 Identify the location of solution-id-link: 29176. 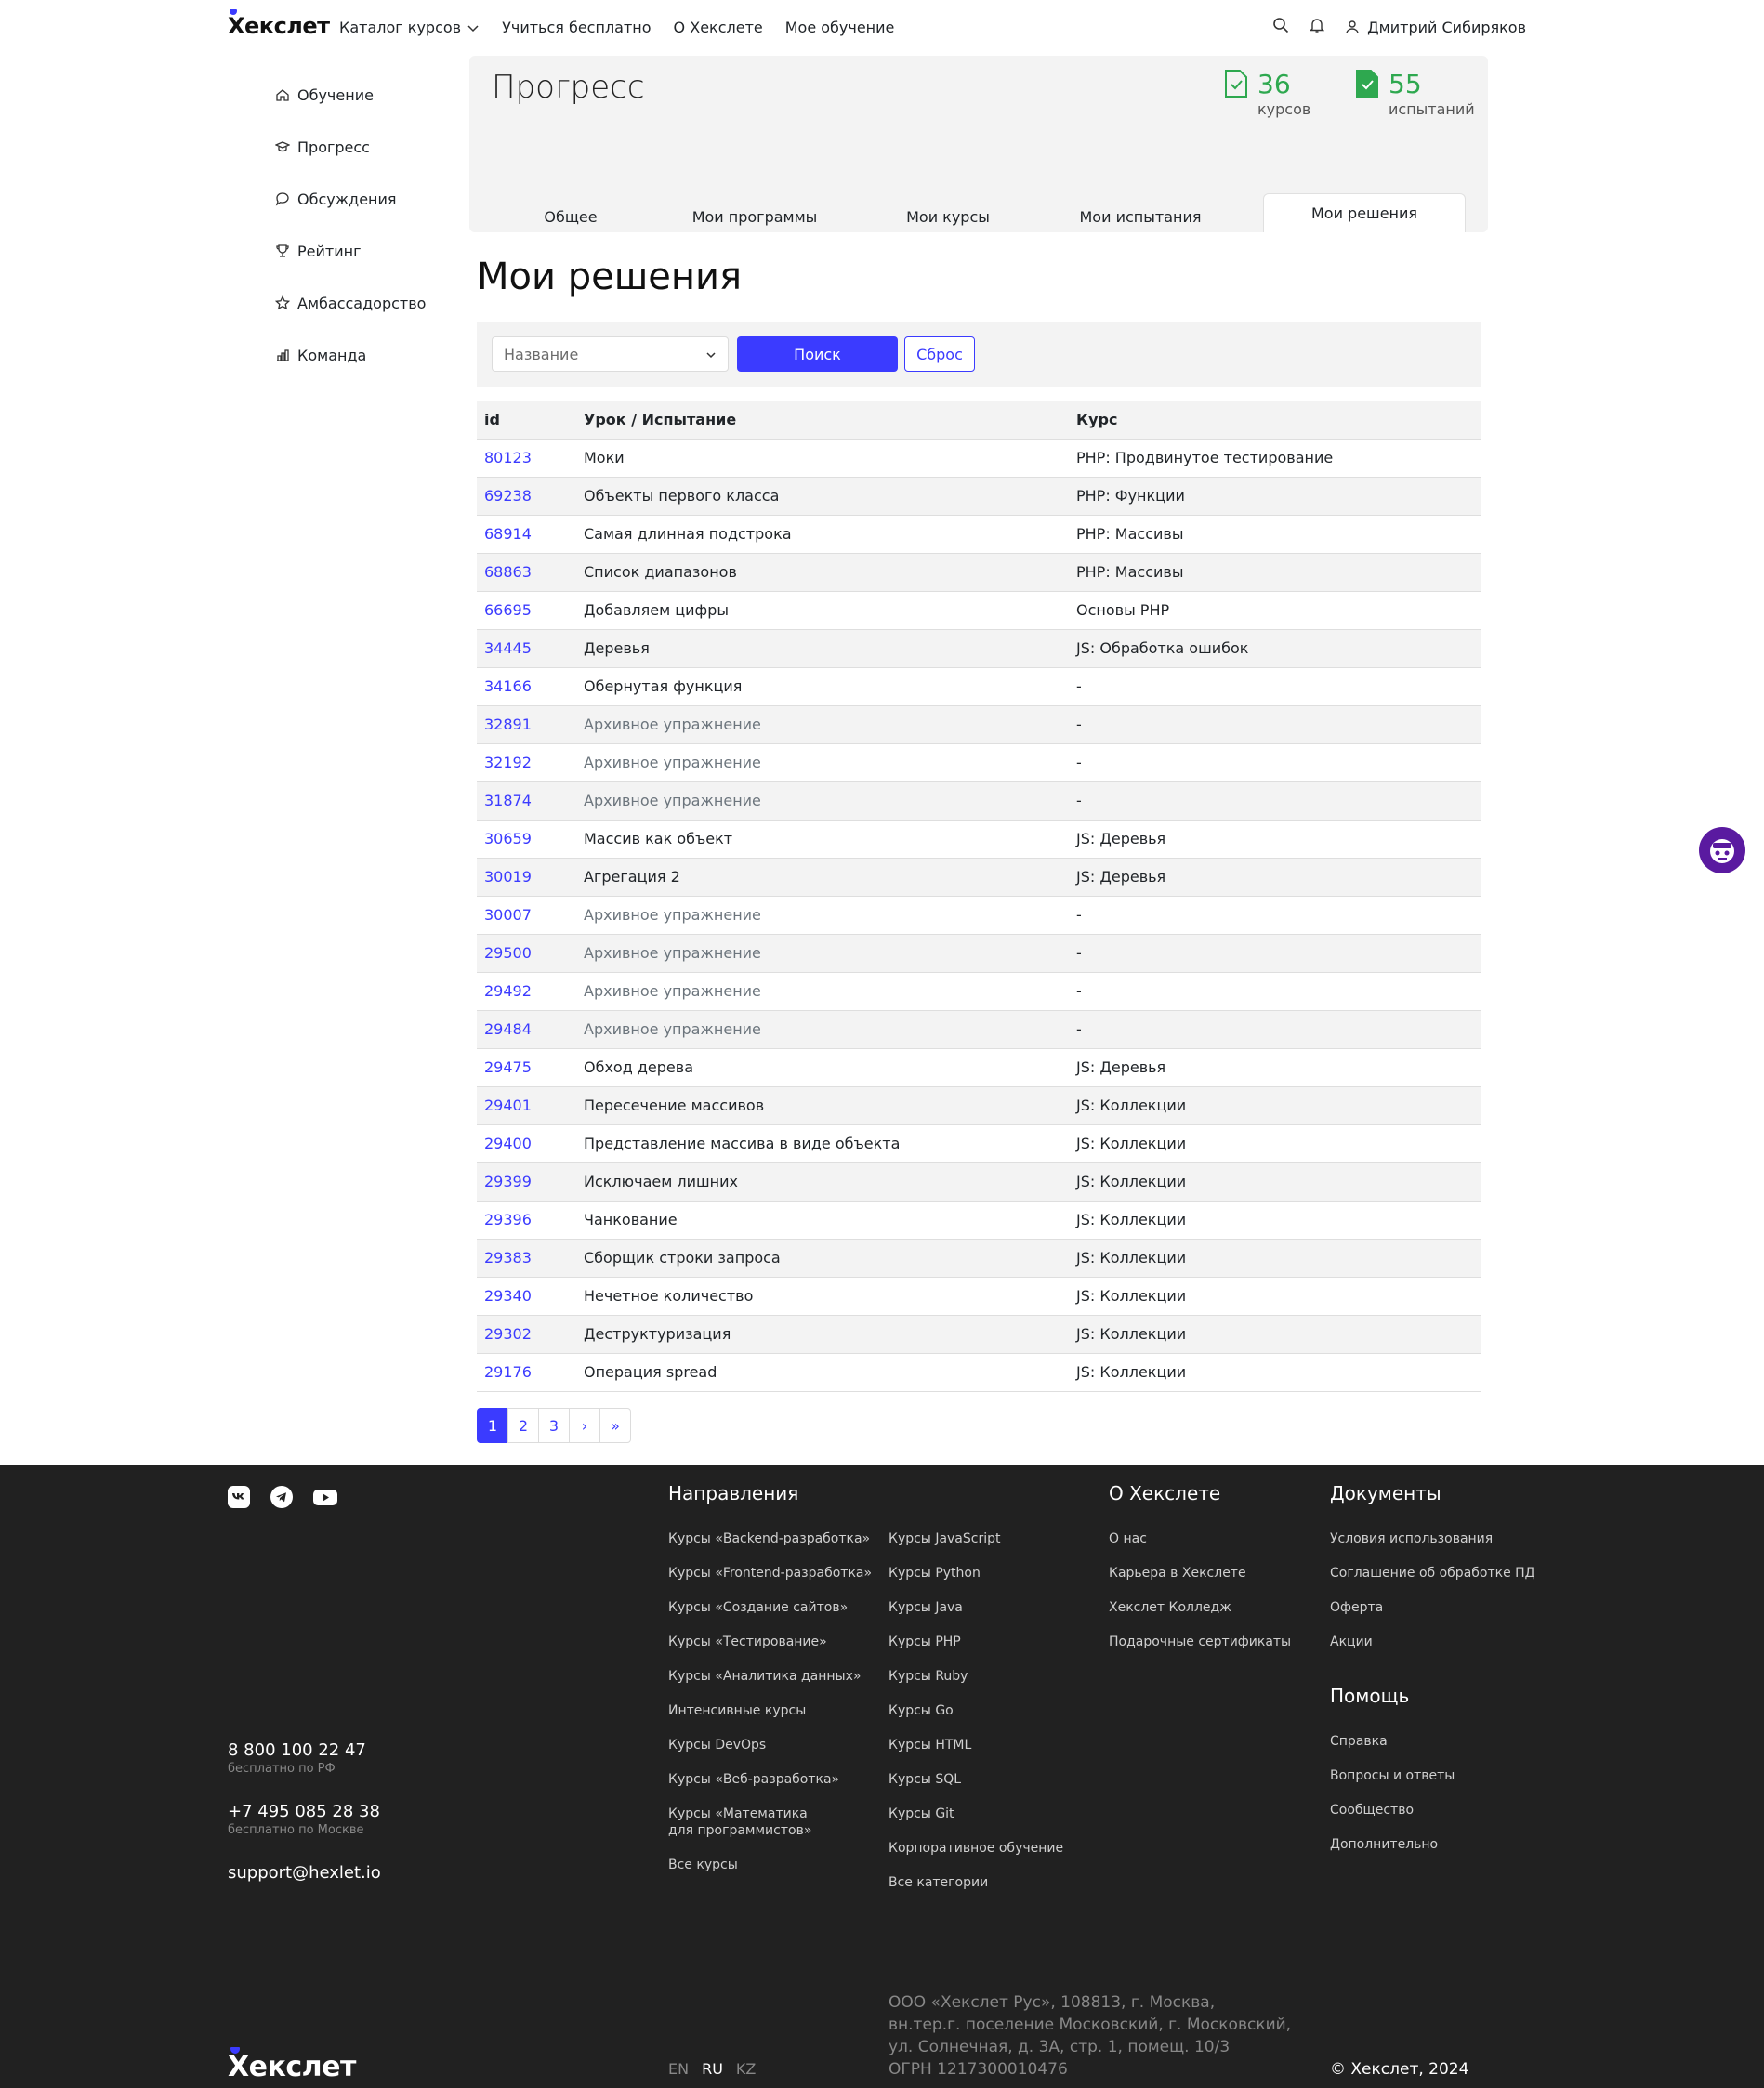
(508, 1372).